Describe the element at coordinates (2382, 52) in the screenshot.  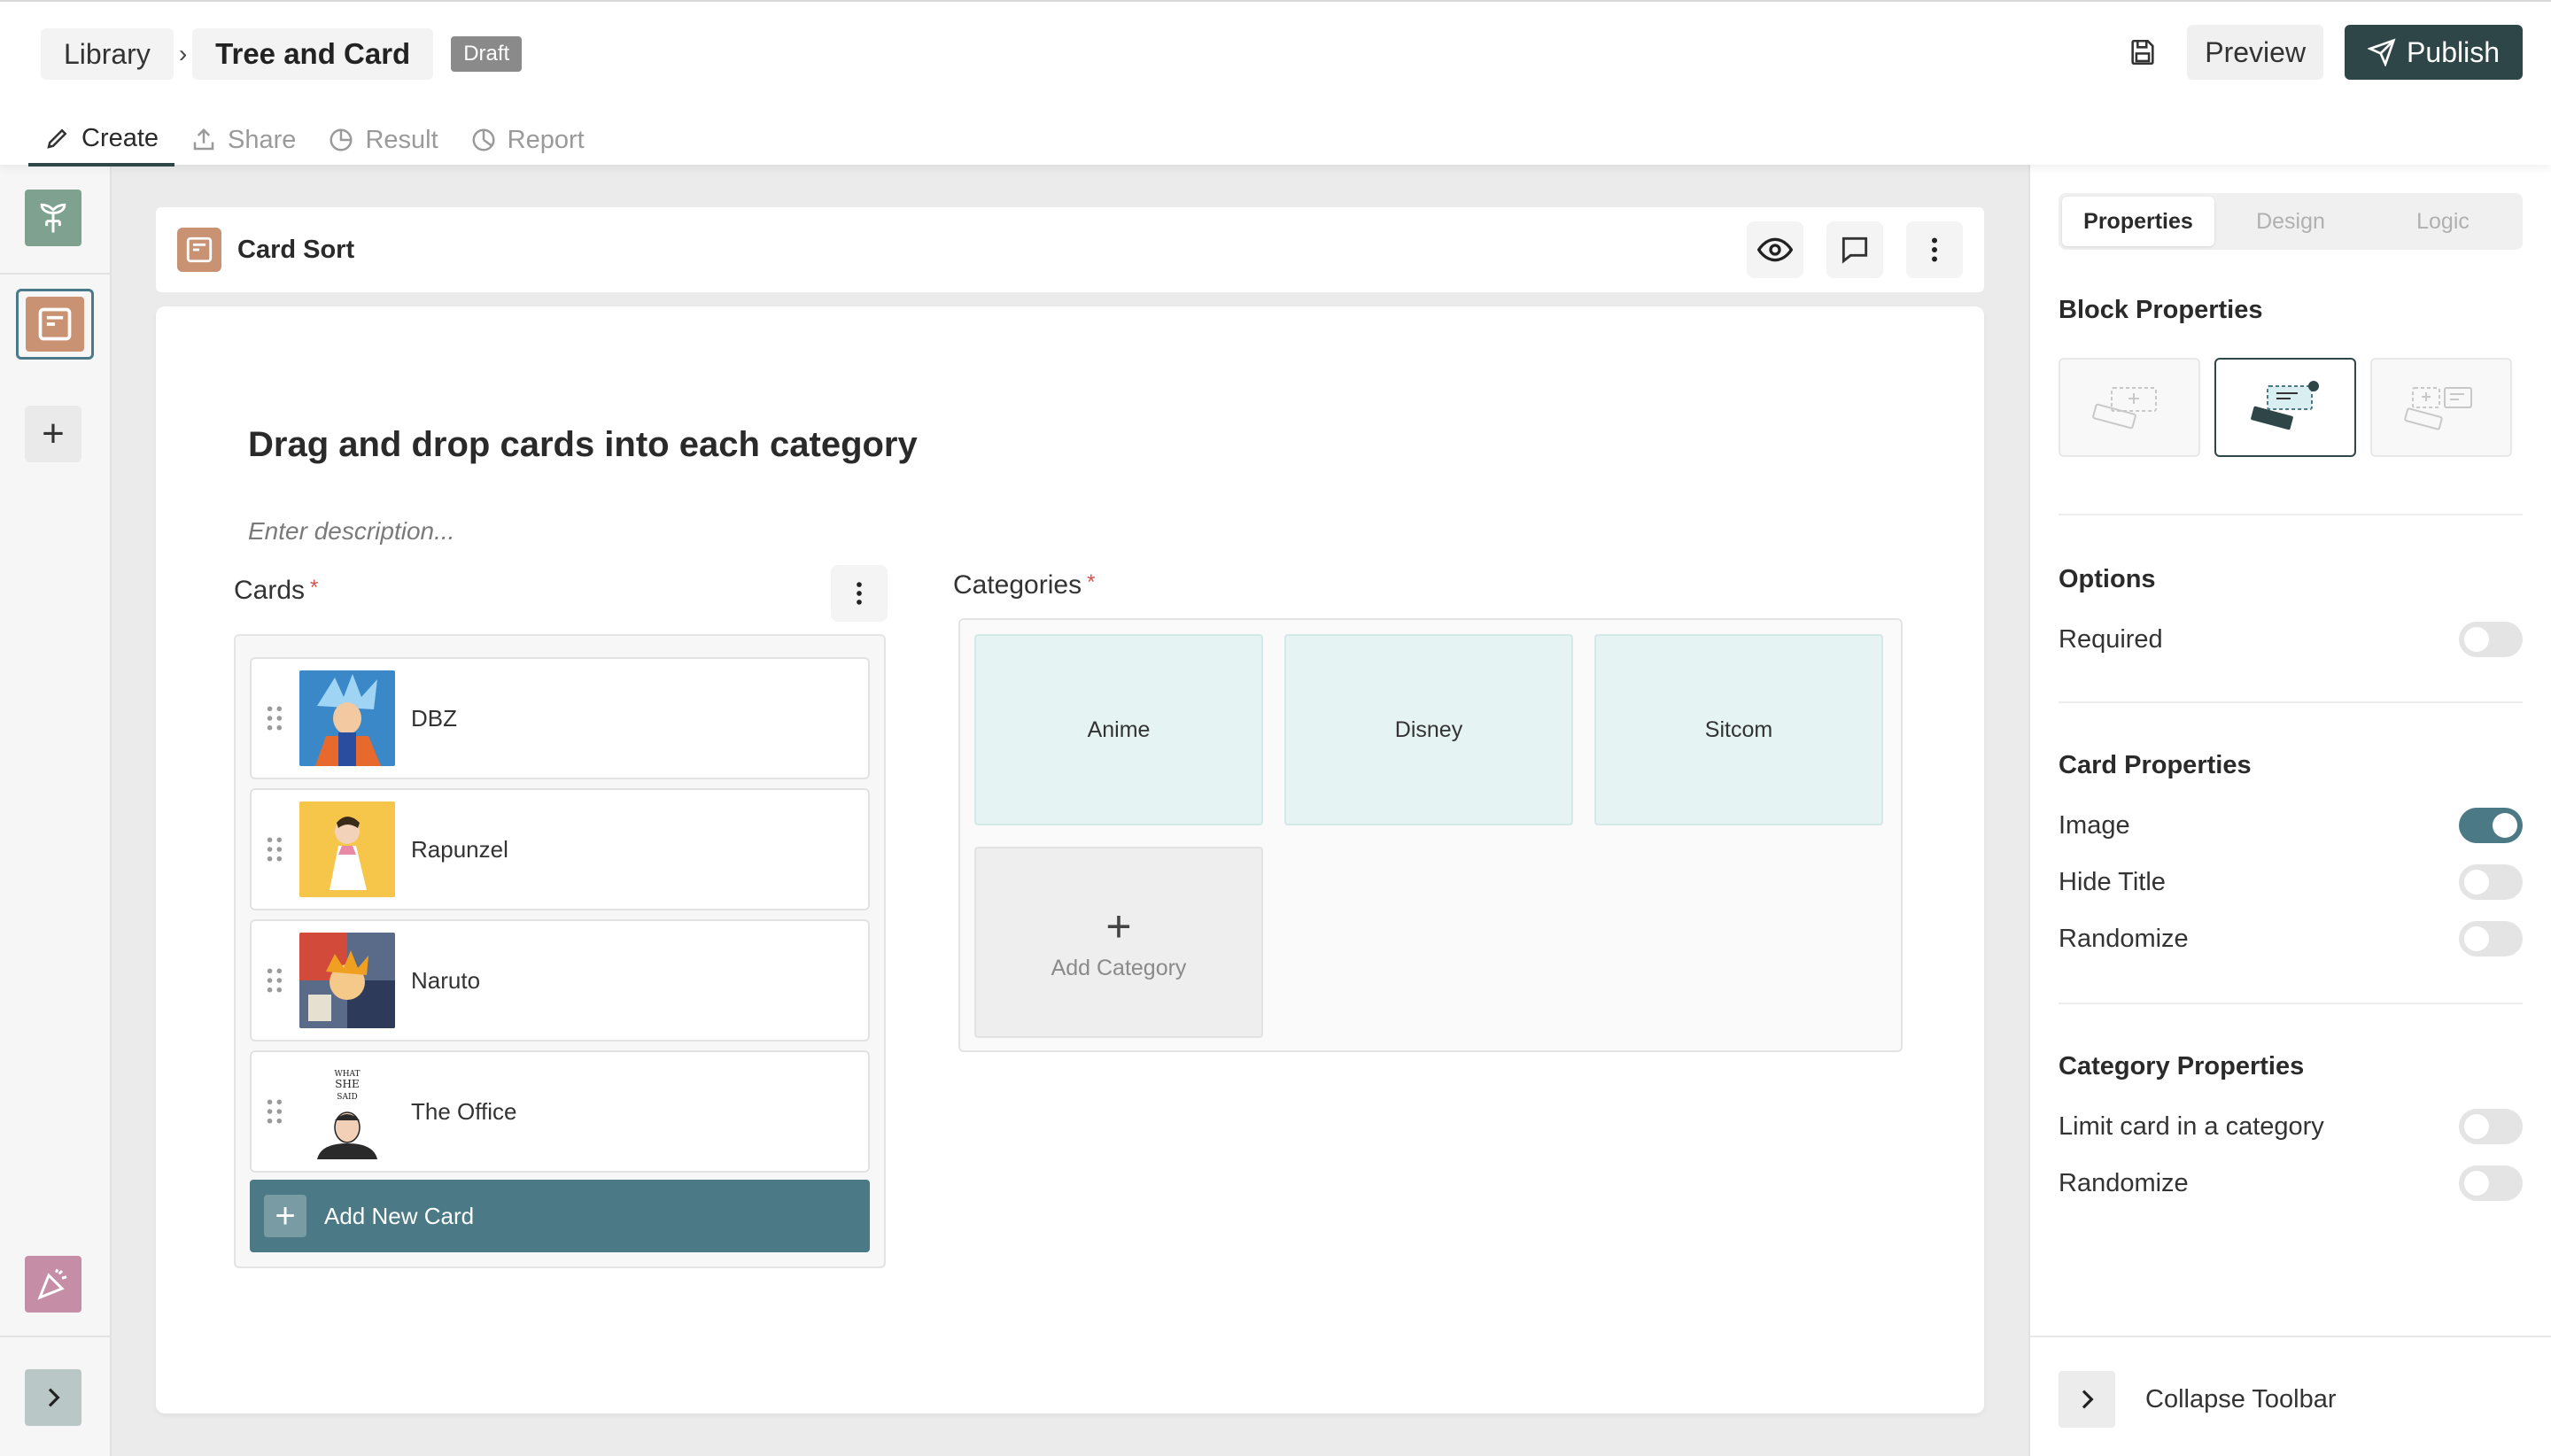
I see `send-icon` at that location.